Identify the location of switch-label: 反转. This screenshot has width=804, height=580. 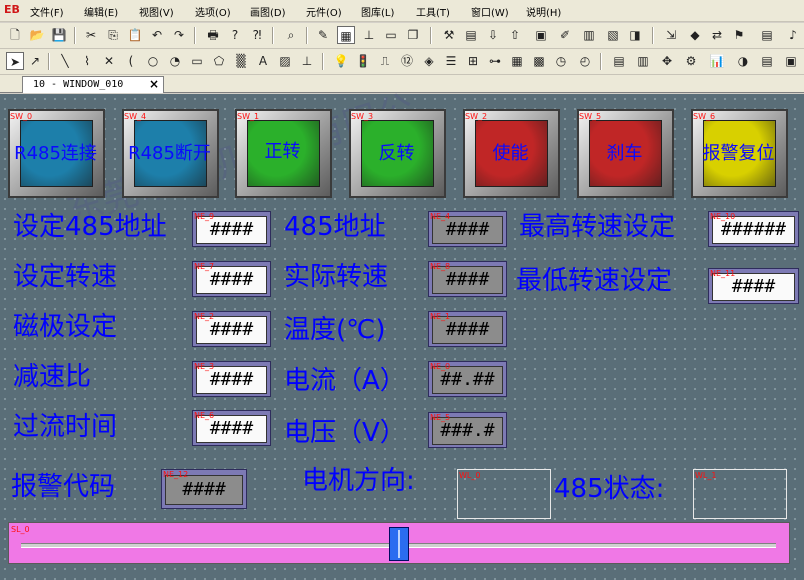
(396, 153).